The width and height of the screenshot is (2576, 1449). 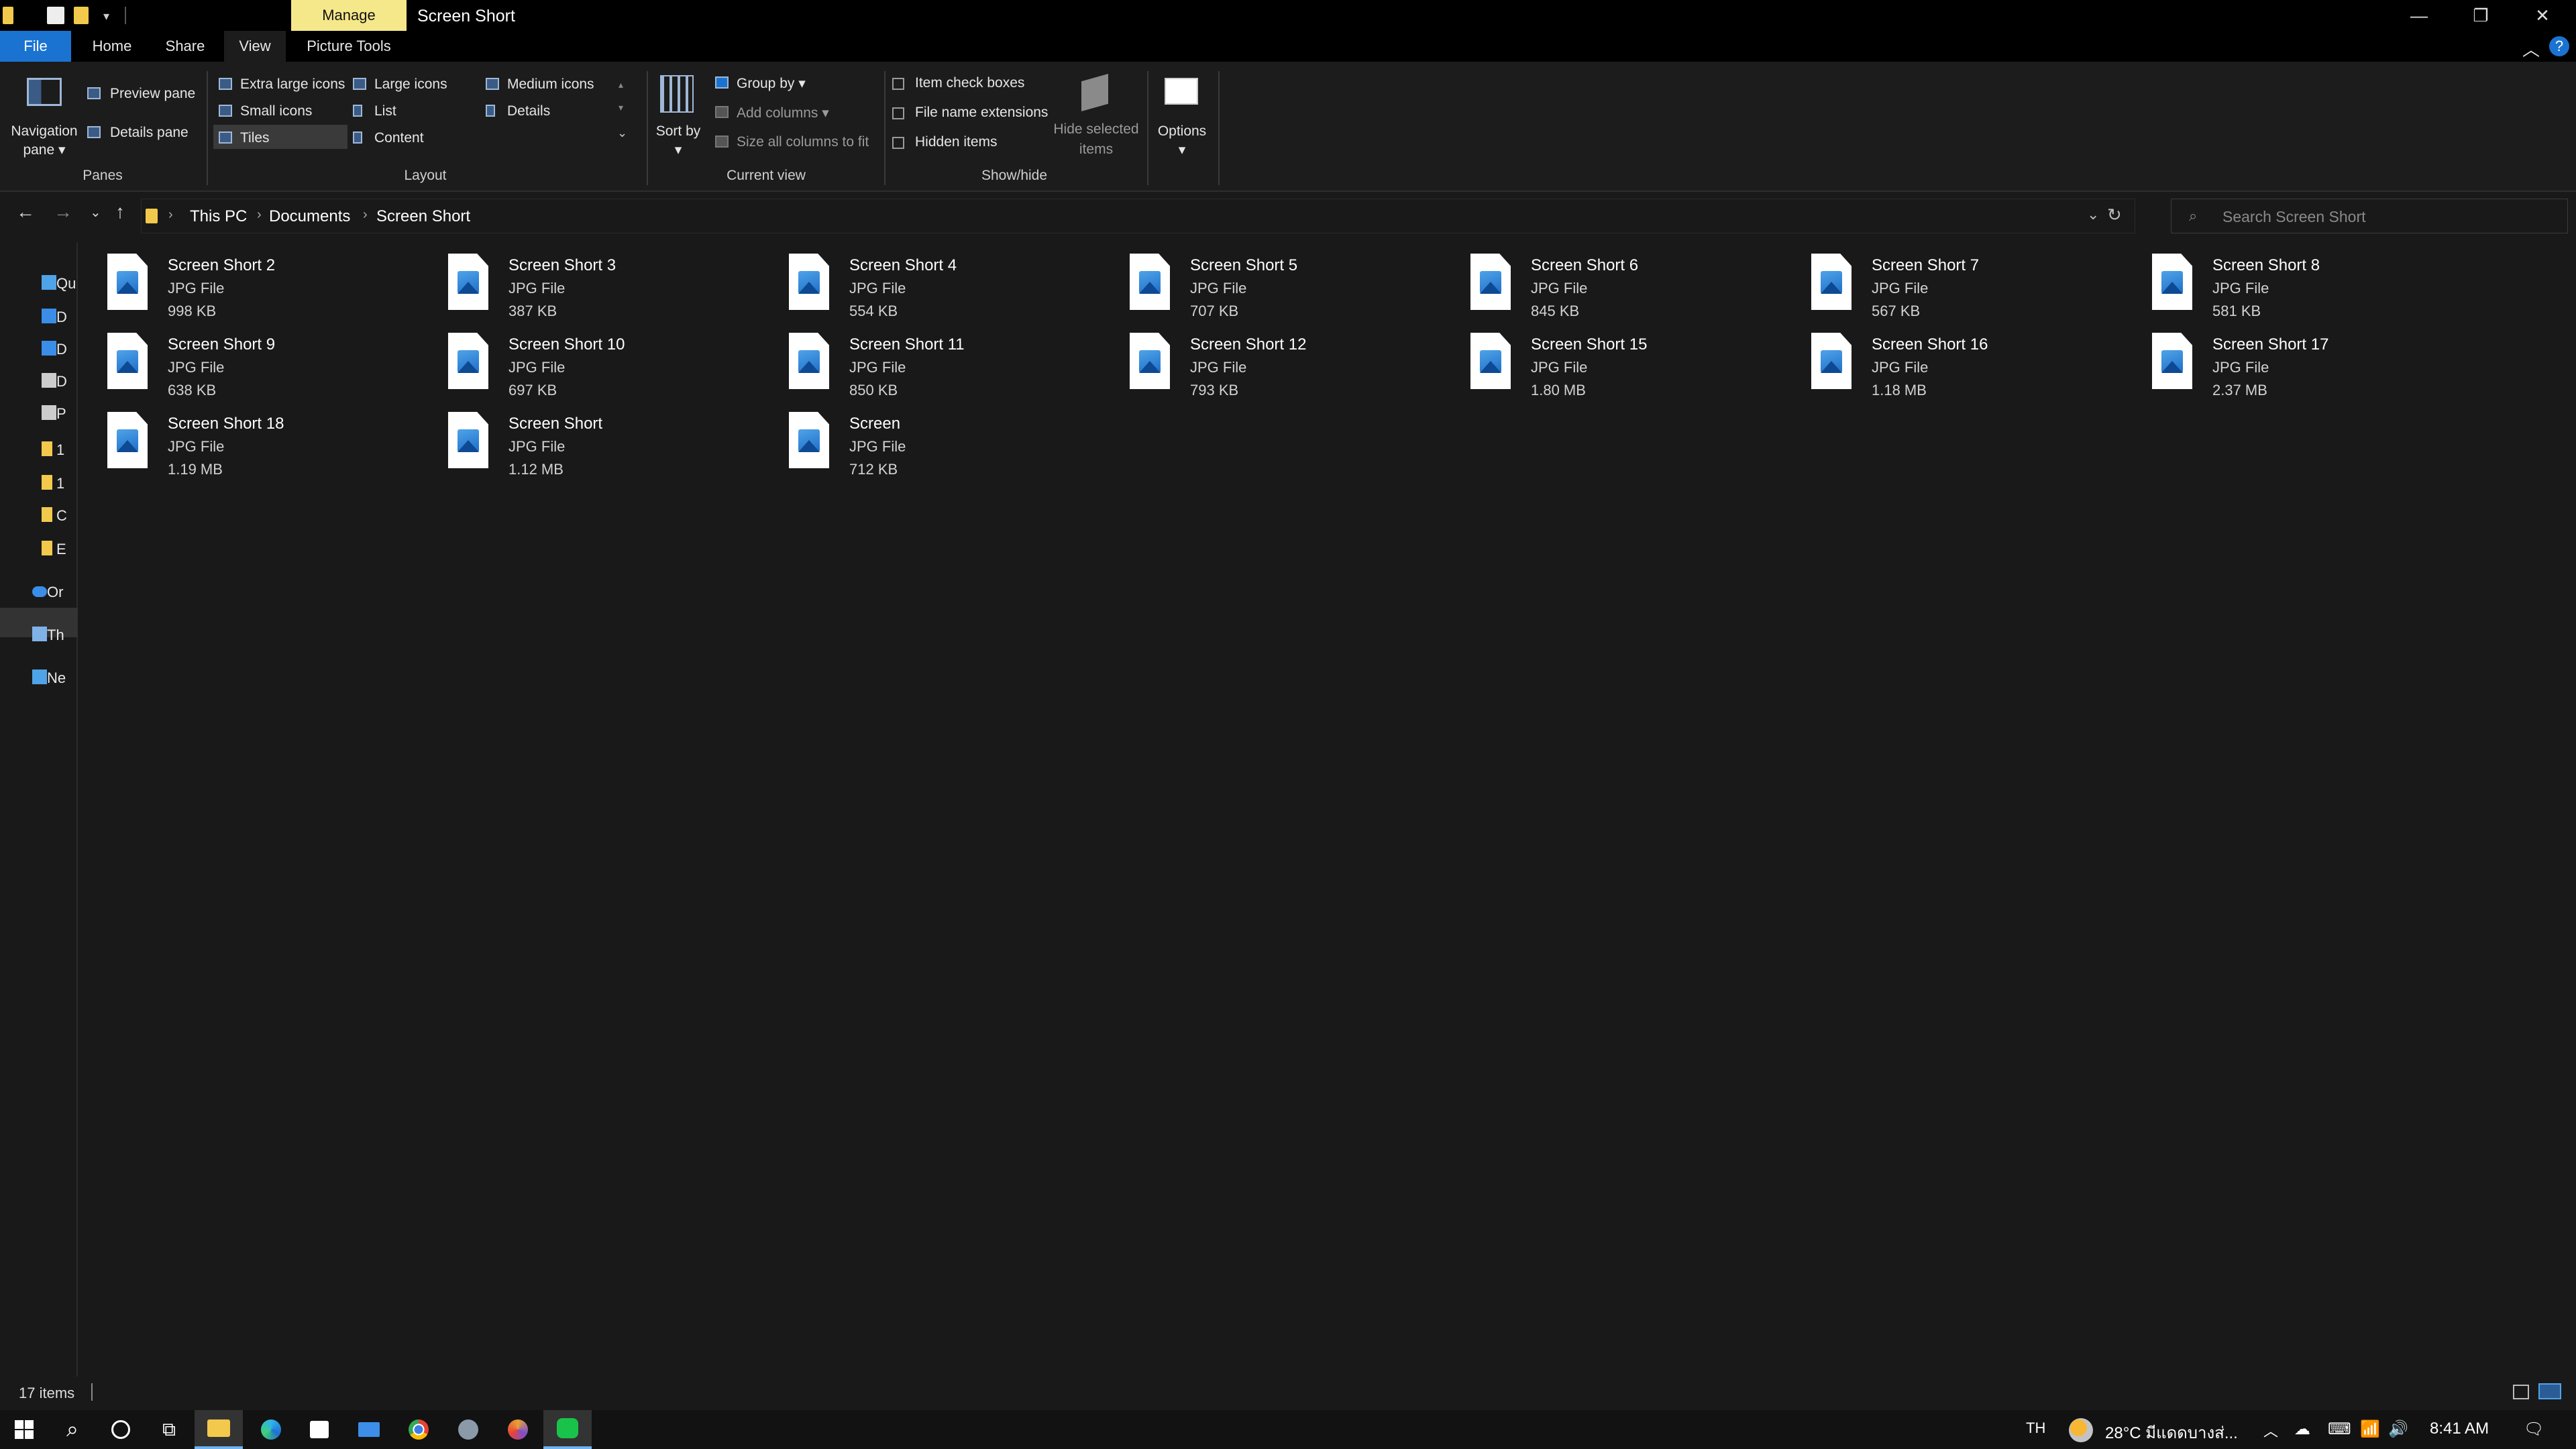 What do you see at coordinates (898, 84) in the screenshot?
I see `item-check-boxes-checkbox` at bounding box center [898, 84].